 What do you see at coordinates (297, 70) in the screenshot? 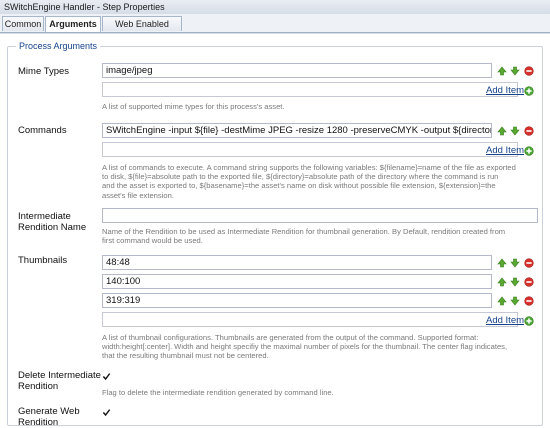
I see `mime-type-field: image/jpeg` at bounding box center [297, 70].